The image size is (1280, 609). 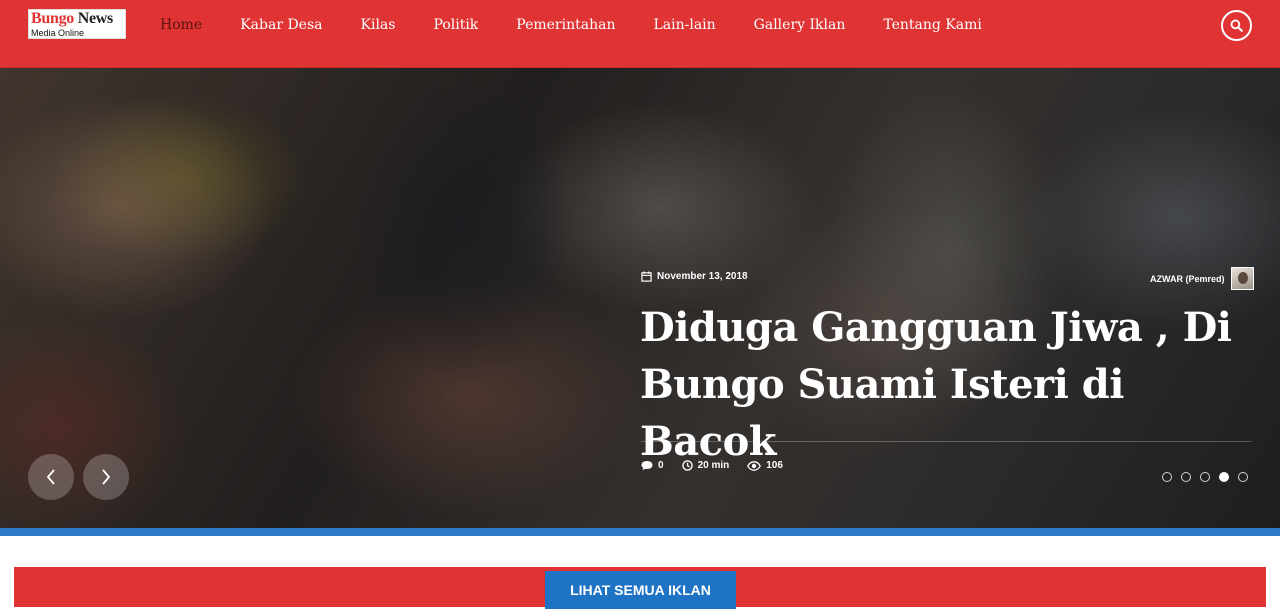 I want to click on accent-bar, so click(x=640, y=532).